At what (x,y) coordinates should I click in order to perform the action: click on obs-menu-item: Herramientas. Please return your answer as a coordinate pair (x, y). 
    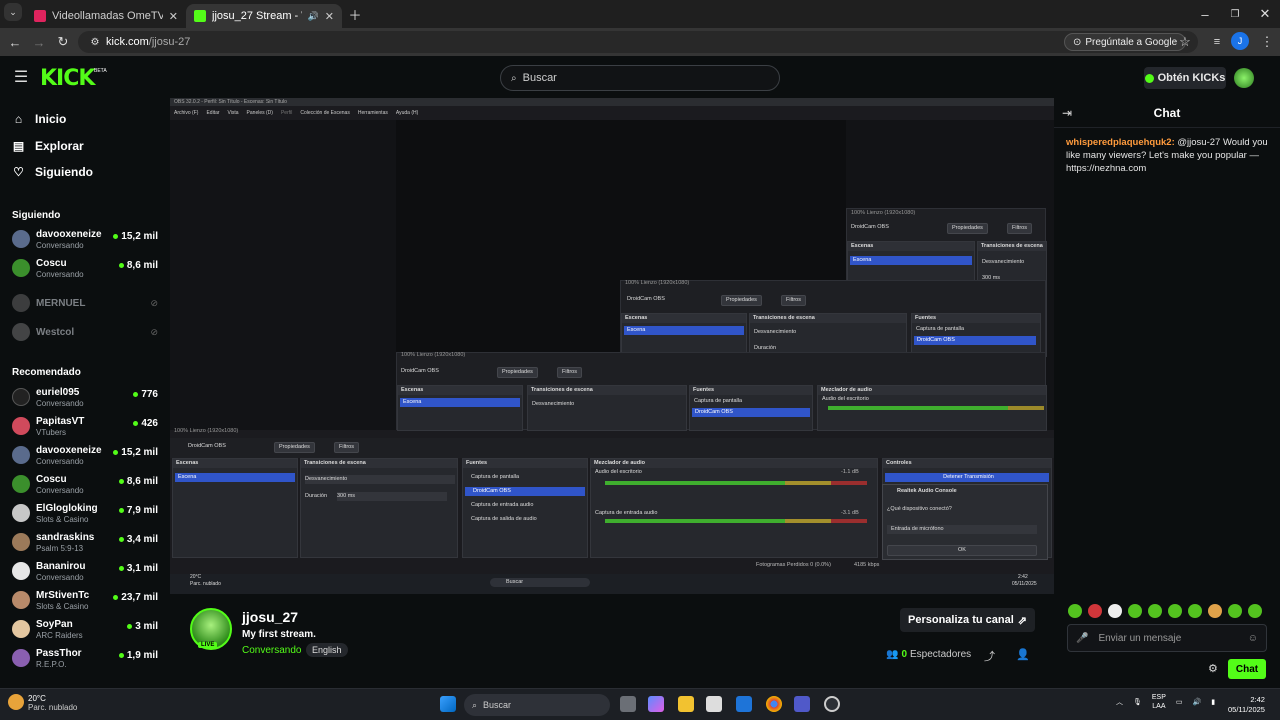
    Looking at the image, I should click on (373, 113).